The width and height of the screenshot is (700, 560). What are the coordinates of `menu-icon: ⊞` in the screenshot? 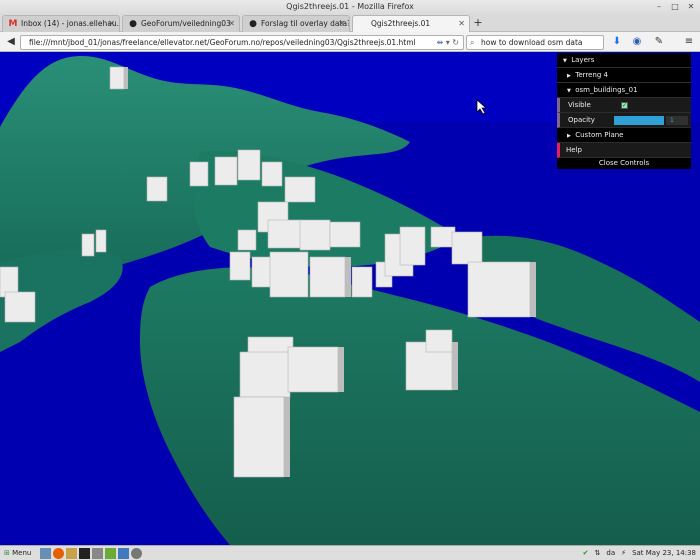 It's located at (7, 553).